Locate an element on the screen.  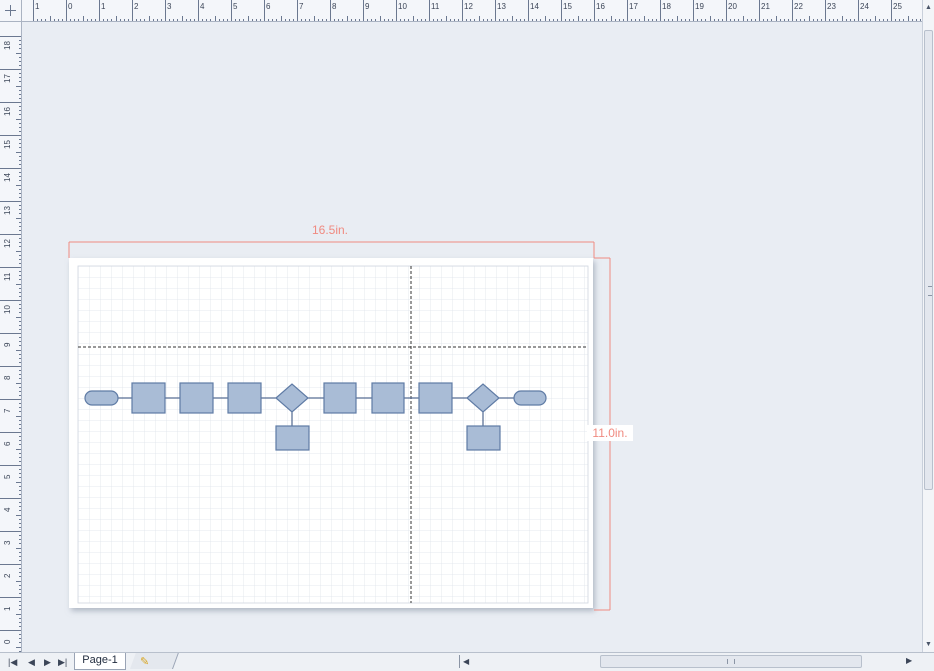
horizontal-ruler-label: 9 is located at coordinates (367, 6).